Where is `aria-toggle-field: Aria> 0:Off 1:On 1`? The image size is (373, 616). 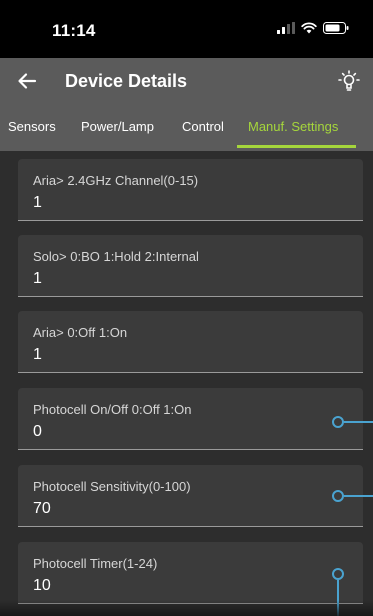
aria-toggle-field: Aria> 0:Off 1:On 1 is located at coordinates (190, 342).